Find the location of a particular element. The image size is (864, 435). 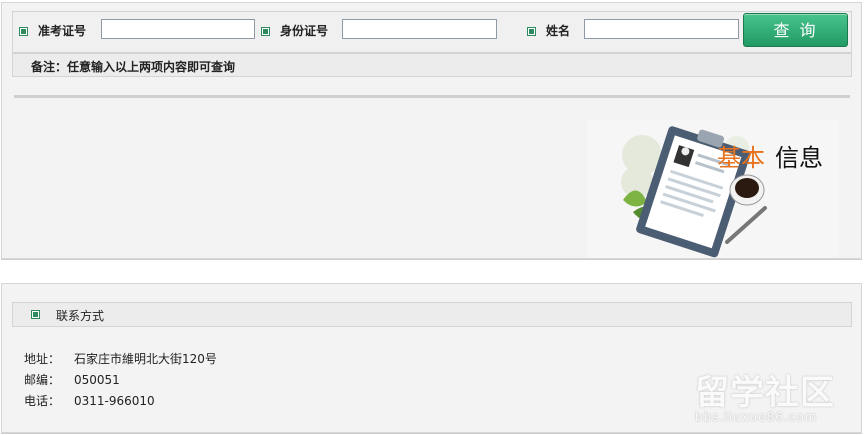

divider is located at coordinates (432, 96).